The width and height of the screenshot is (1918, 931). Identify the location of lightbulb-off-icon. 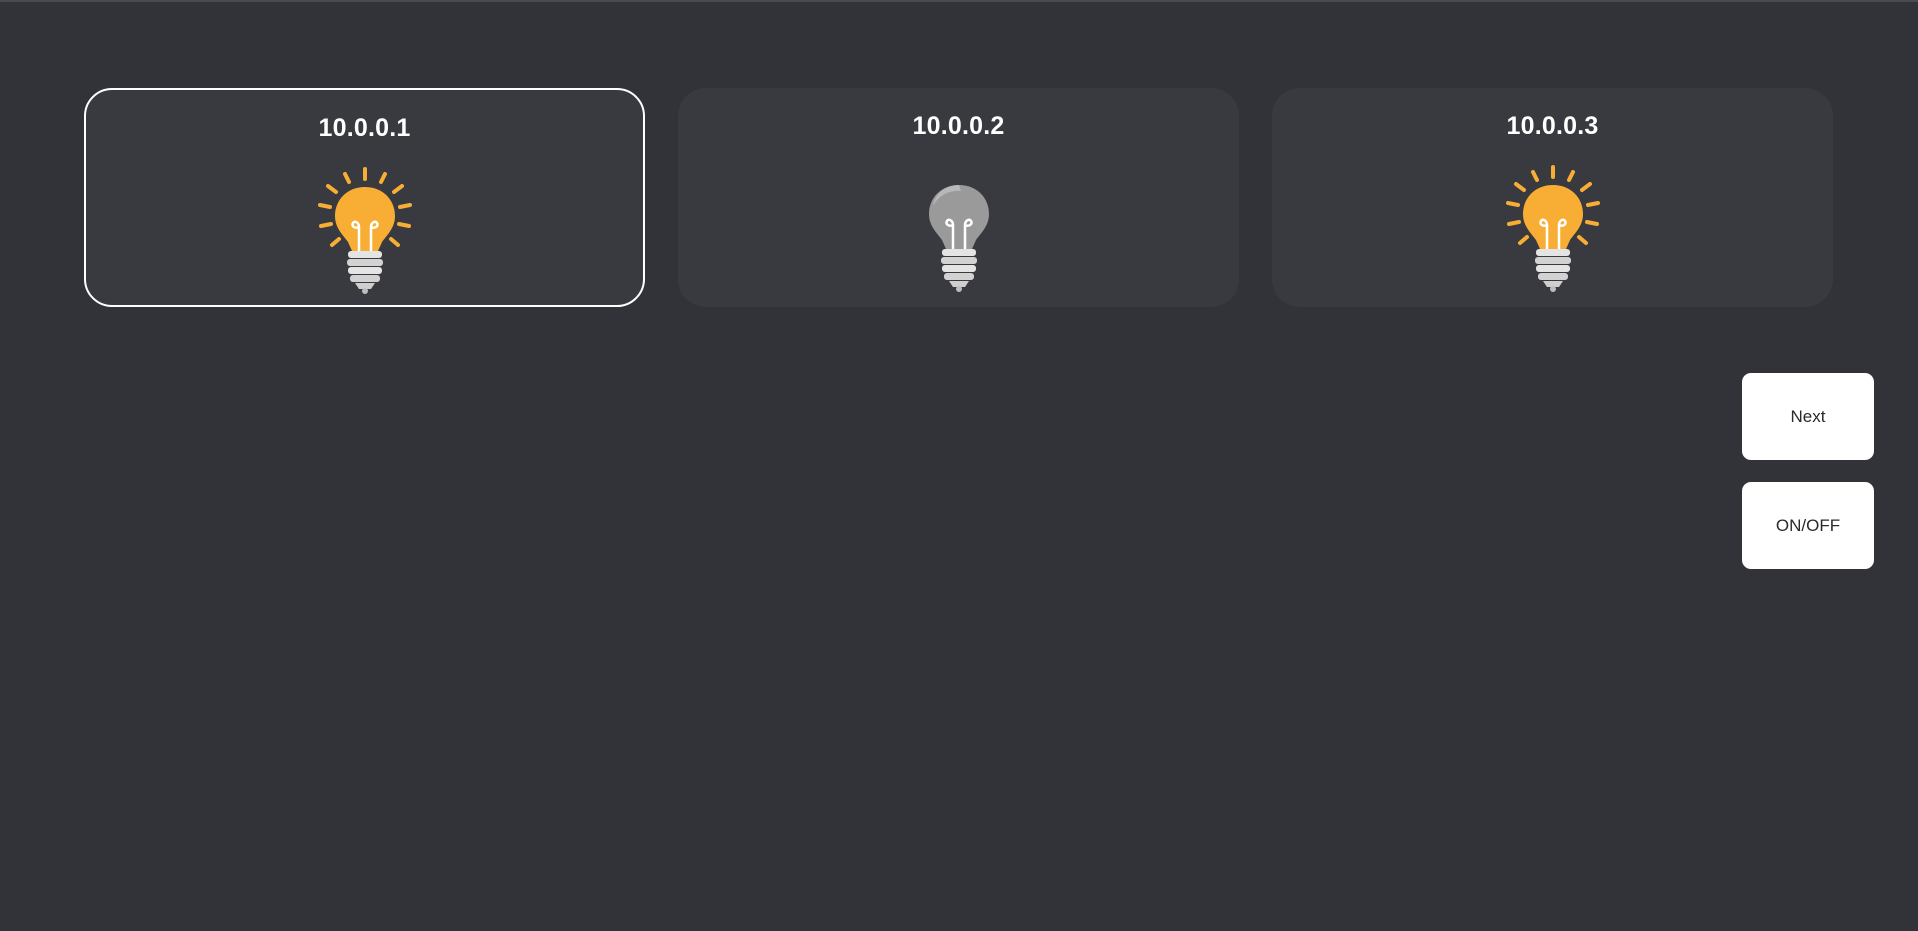
(958, 238).